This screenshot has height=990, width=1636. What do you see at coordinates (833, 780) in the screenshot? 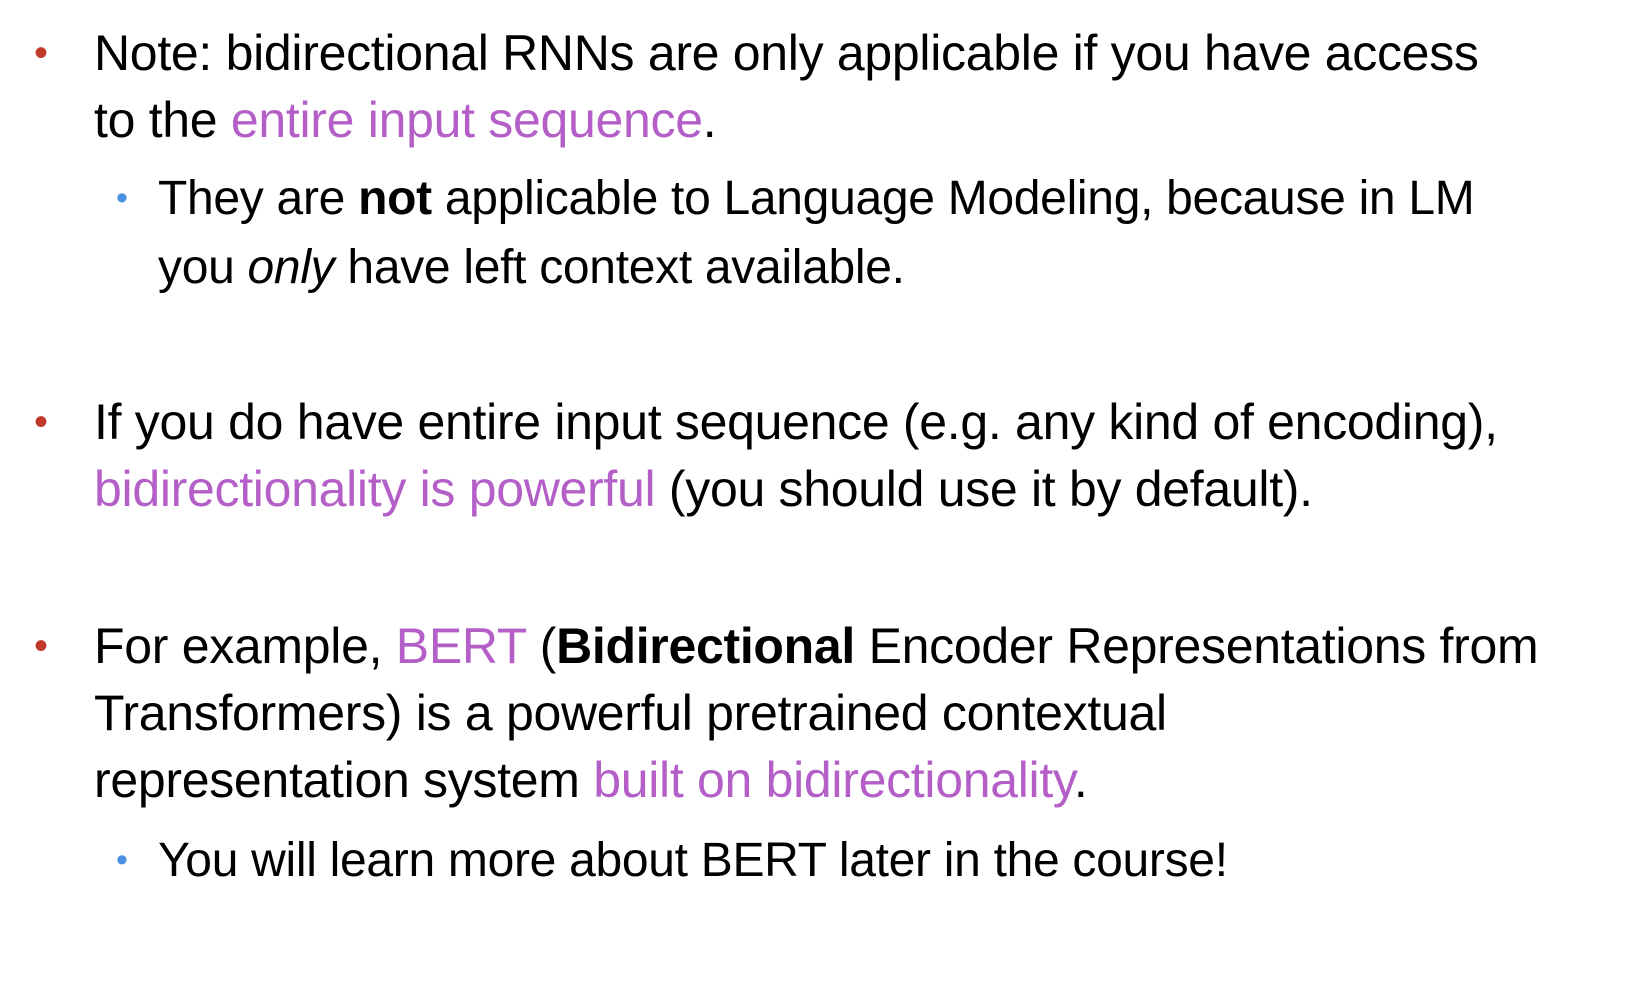
I see `highlight-text: built on bidirectionality` at bounding box center [833, 780].